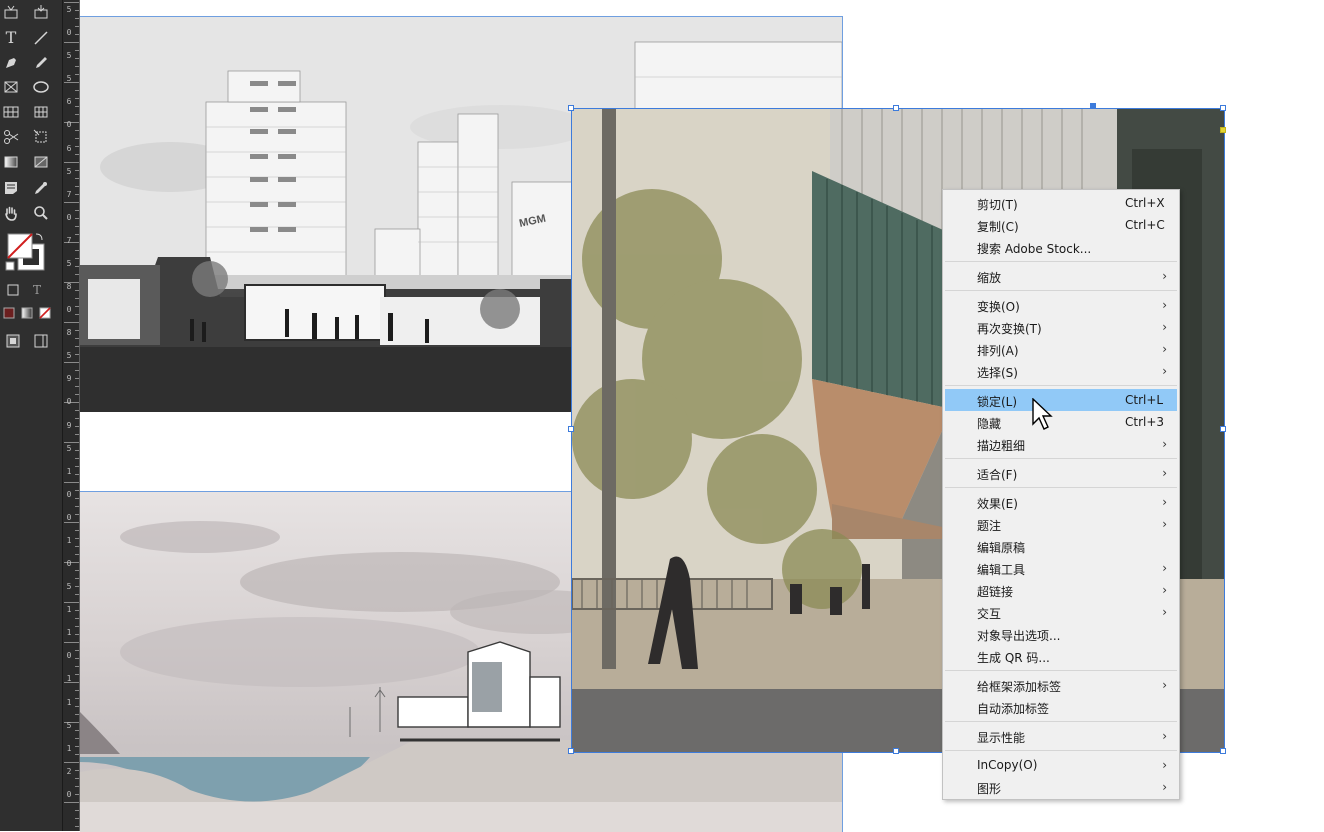 Image resolution: width=1324 pixels, height=832 pixels. What do you see at coordinates (1223, 108) in the screenshot?
I see `selection-handle-top-right` at bounding box center [1223, 108].